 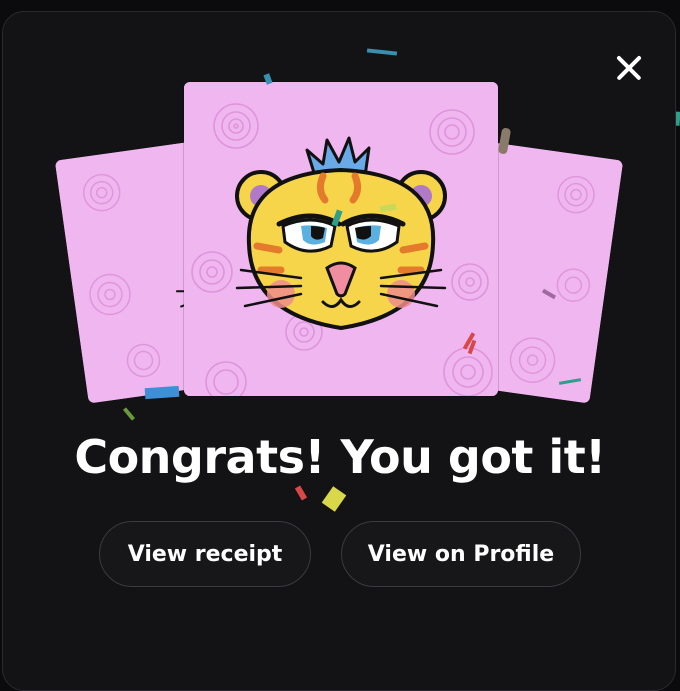 I want to click on view-on-profile-label: View on Profile, so click(x=461, y=554).